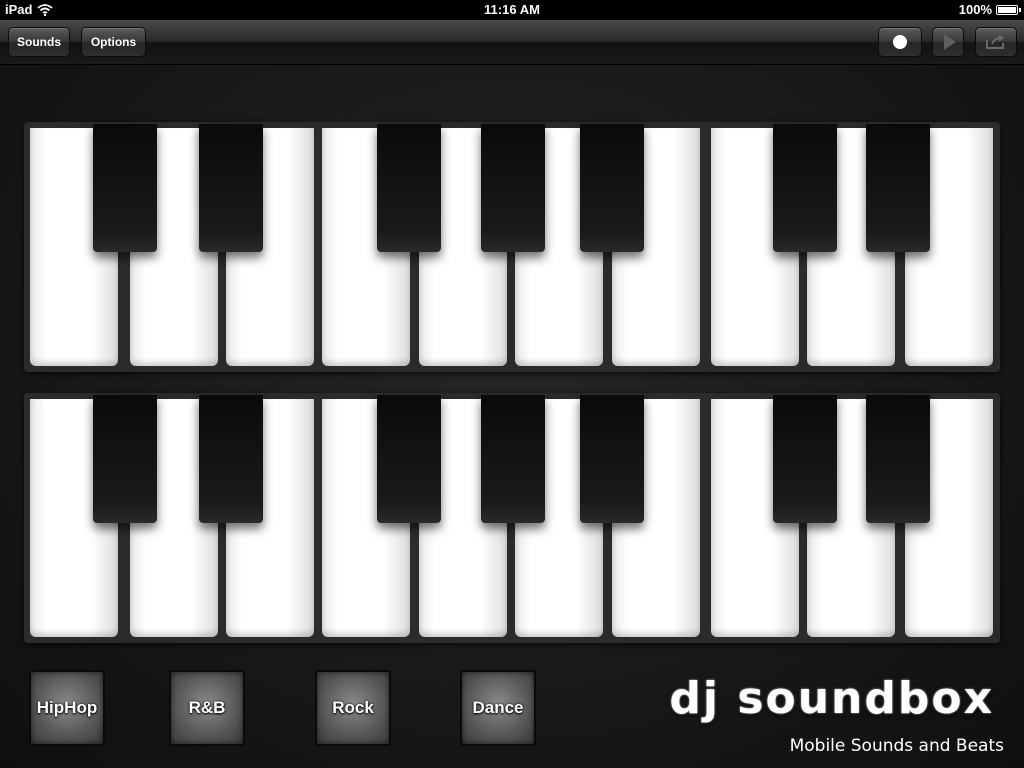 This screenshot has height=768, width=1024. I want to click on genre-dance-button: Dance, so click(498, 708).